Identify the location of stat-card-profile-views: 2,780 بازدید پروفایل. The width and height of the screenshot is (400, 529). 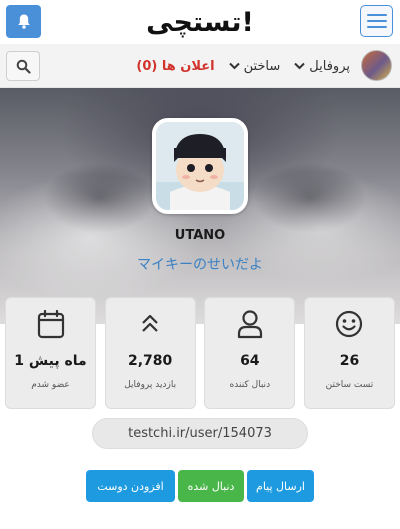
(150, 353).